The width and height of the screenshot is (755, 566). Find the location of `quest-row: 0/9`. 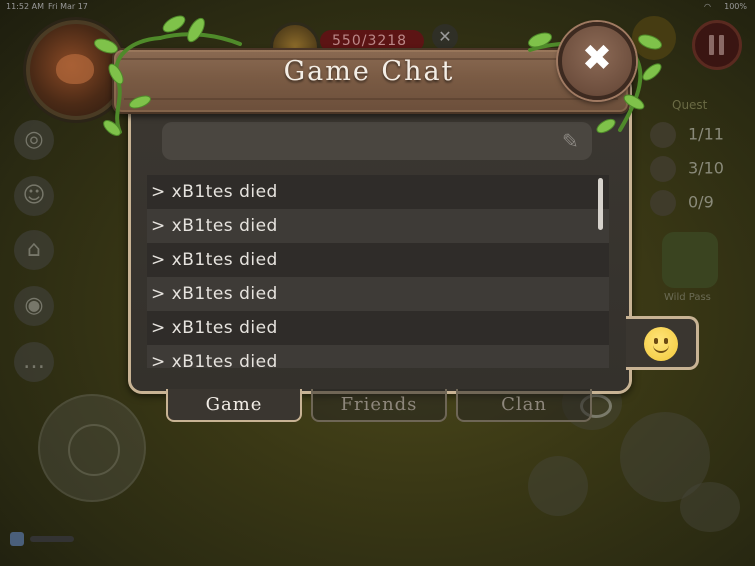

quest-row: 0/9 is located at coordinates (682, 203).